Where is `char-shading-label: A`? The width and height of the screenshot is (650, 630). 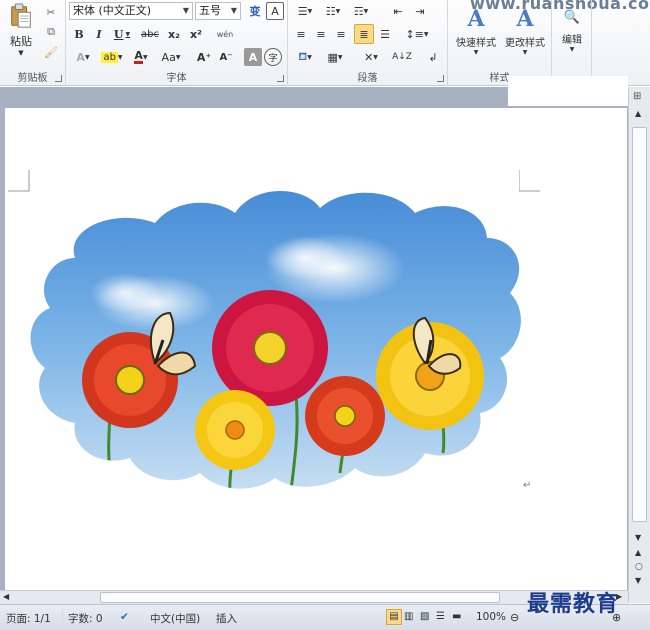 char-shading-label: A is located at coordinates (253, 57).